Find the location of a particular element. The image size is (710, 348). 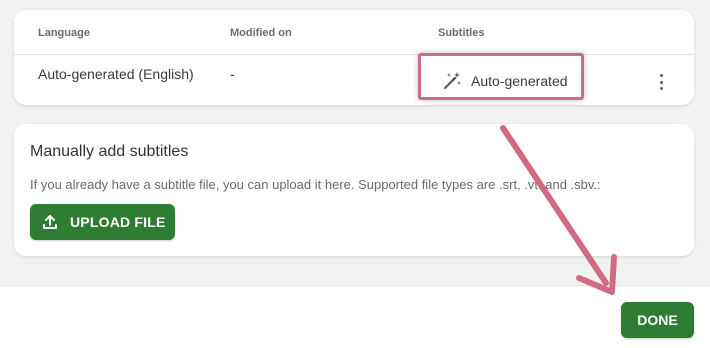

done-button: DONE is located at coordinates (657, 320).